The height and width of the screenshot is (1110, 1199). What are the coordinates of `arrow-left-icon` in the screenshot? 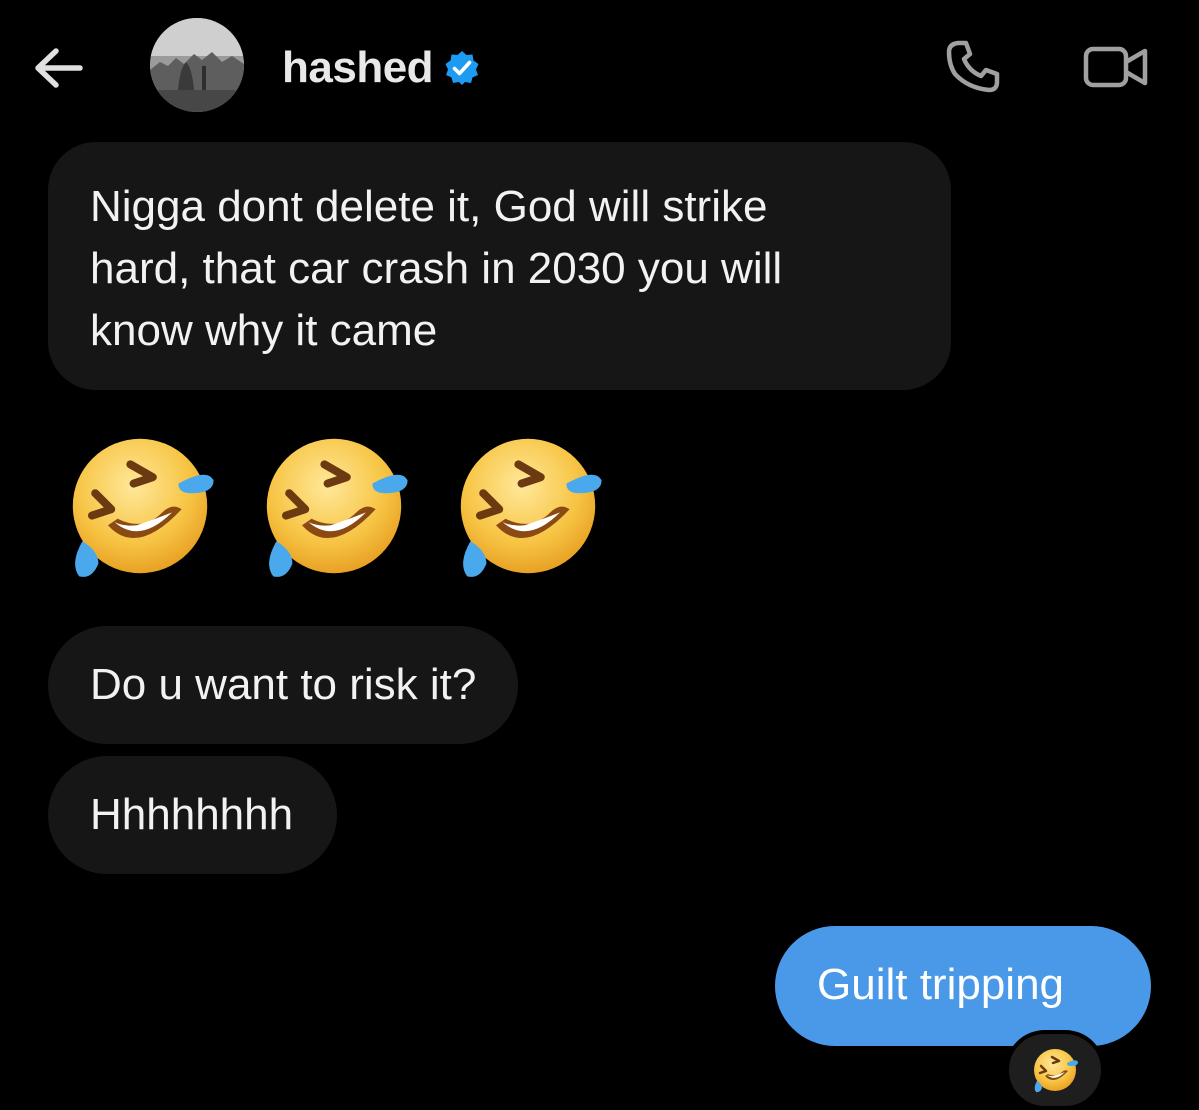 It's located at (59, 68).